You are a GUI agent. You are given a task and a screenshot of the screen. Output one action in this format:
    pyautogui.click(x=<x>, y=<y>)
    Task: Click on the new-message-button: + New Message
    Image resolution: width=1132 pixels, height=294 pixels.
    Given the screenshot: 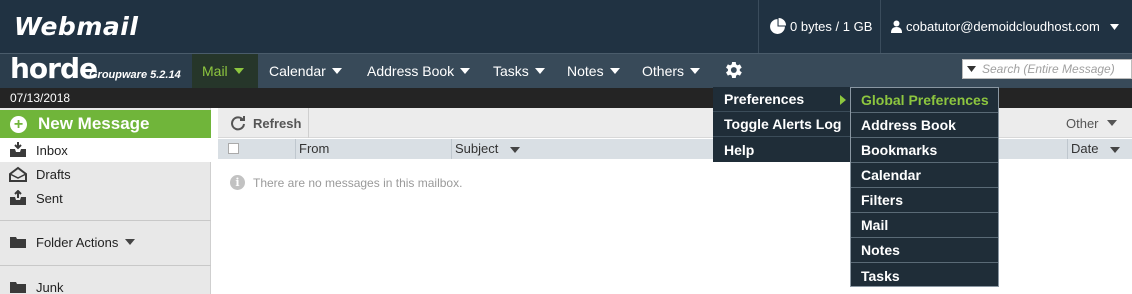 What is the action you would take?
    pyautogui.click(x=105, y=124)
    